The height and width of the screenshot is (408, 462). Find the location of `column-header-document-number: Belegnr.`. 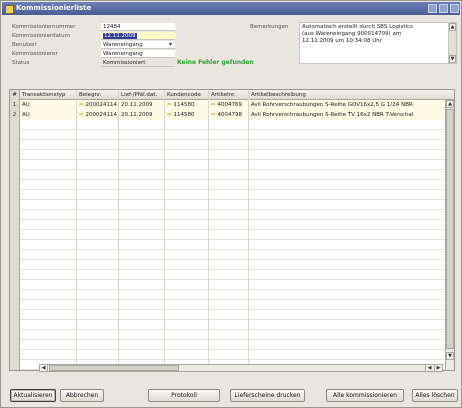

column-header-document-number: Belegnr. is located at coordinates (98, 95).